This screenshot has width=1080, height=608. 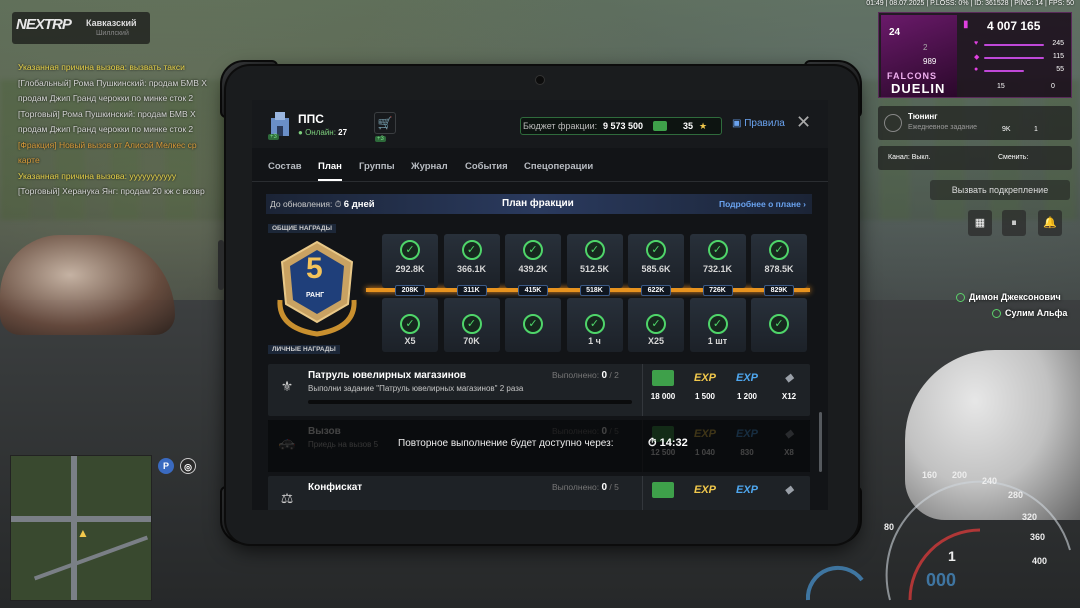 What do you see at coordinates (470, 402) in the screenshot?
I see `task-progress-bar` at bounding box center [470, 402].